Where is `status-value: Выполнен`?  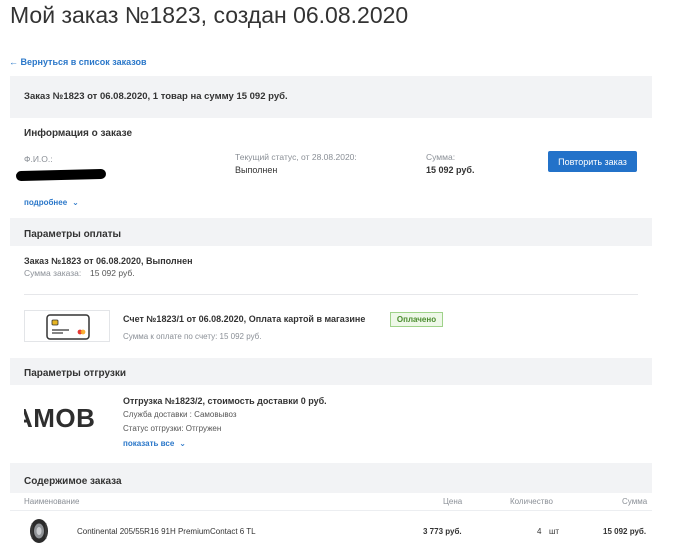
status-value: Выполнен is located at coordinates (256, 170).